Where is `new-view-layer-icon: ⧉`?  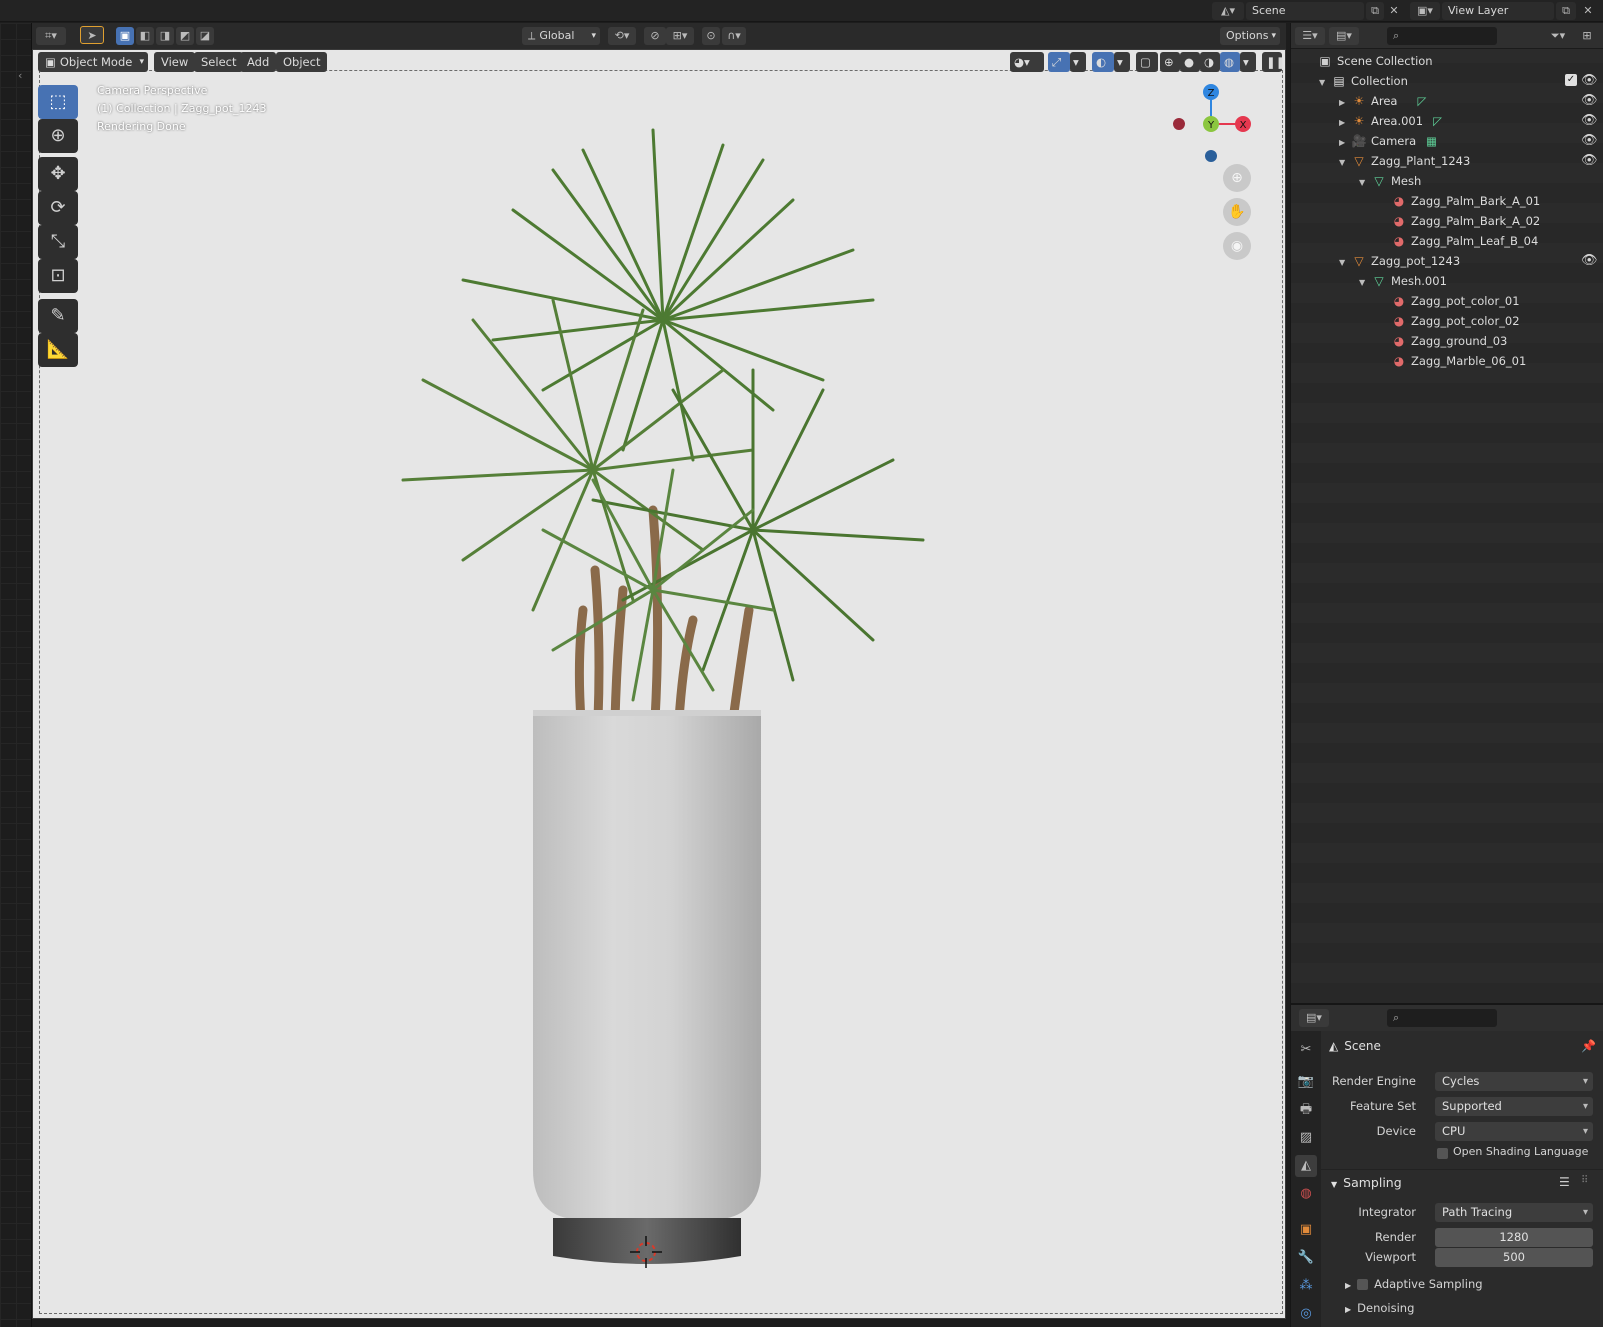 new-view-layer-icon: ⧉ is located at coordinates (1566, 11).